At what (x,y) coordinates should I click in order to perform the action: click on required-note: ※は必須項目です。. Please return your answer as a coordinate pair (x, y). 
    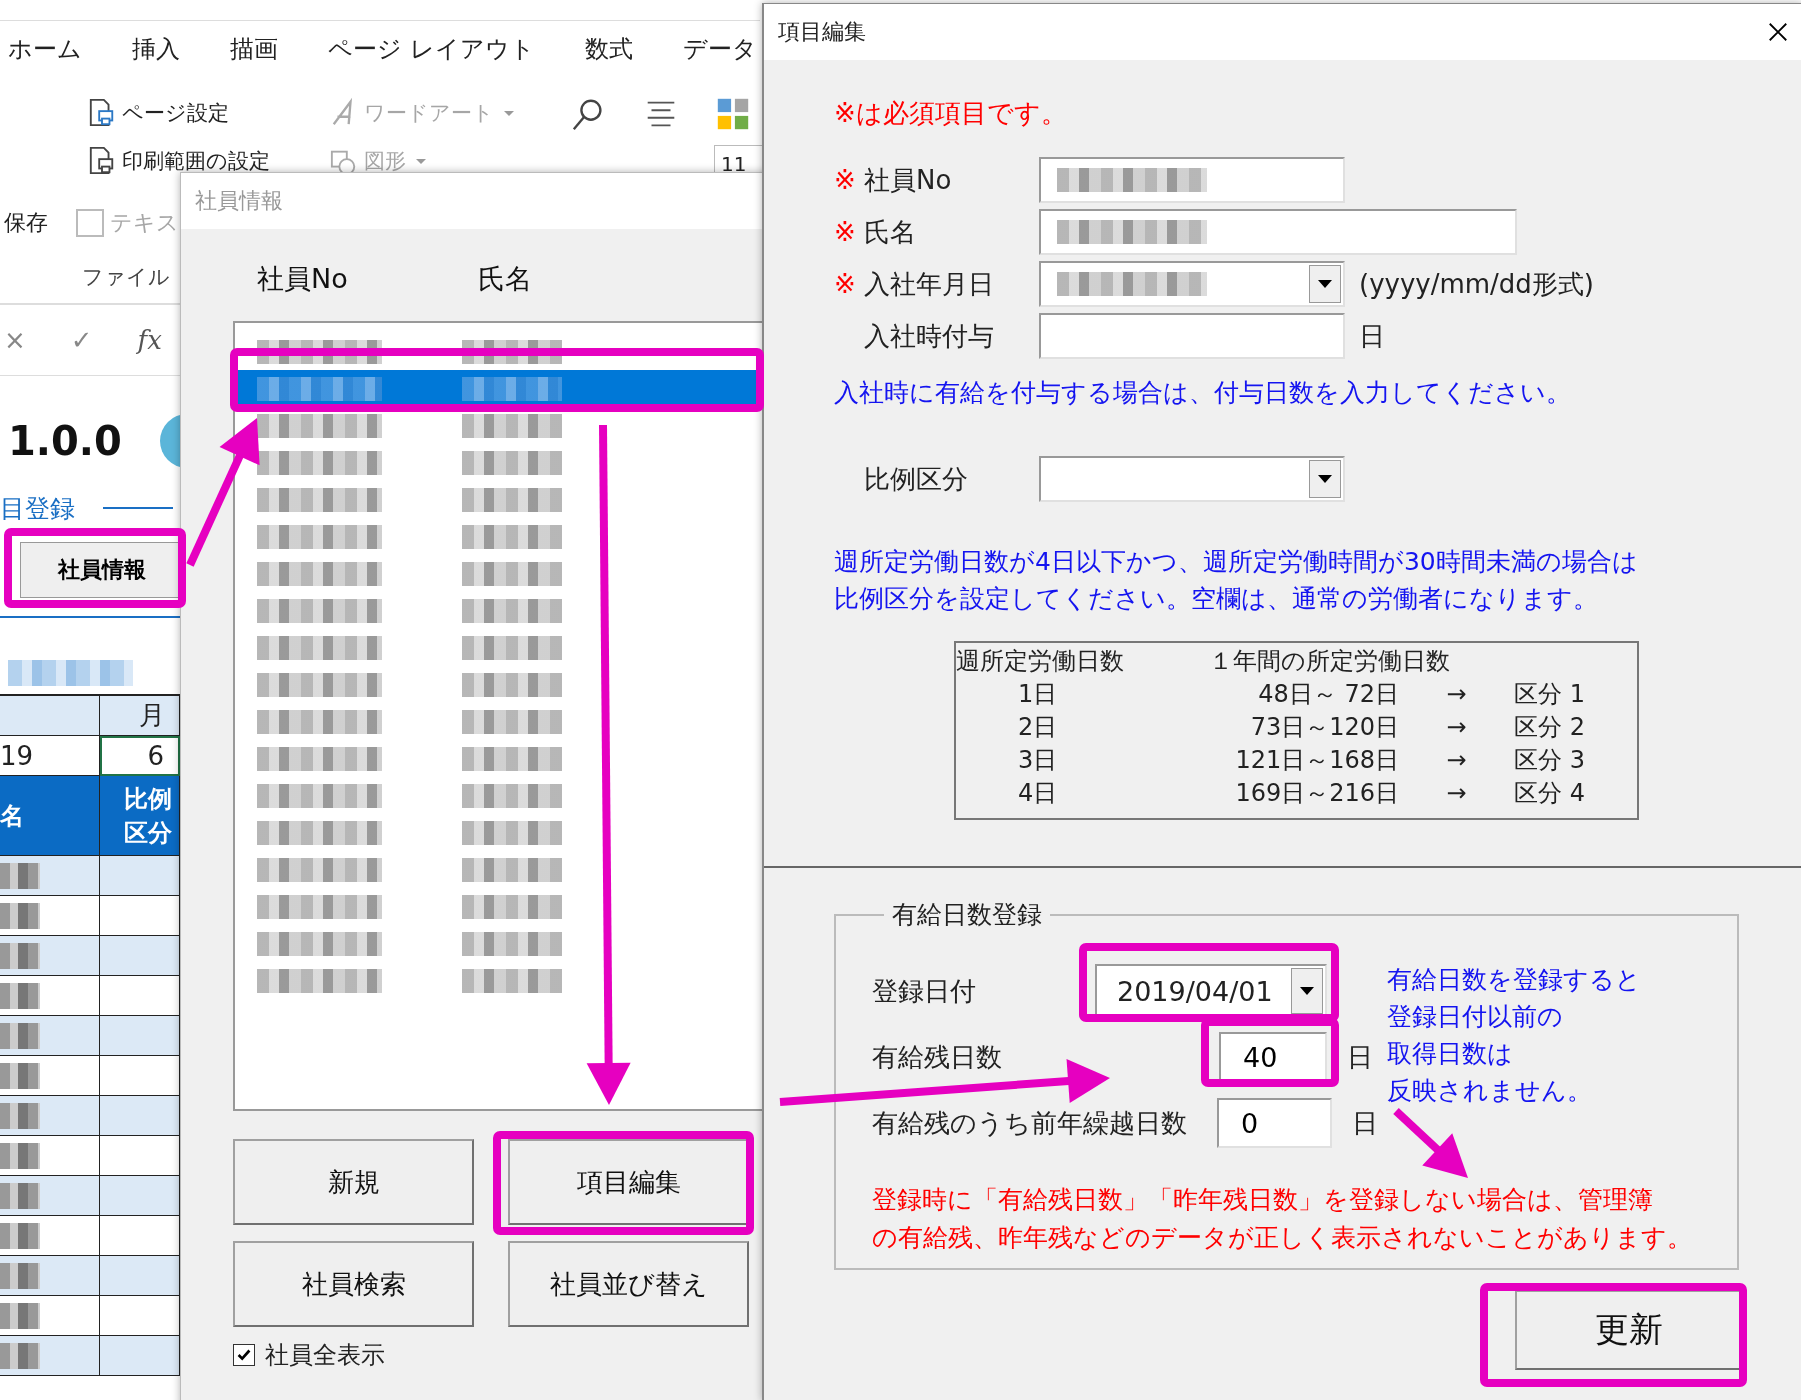
    Looking at the image, I should click on (951, 113).